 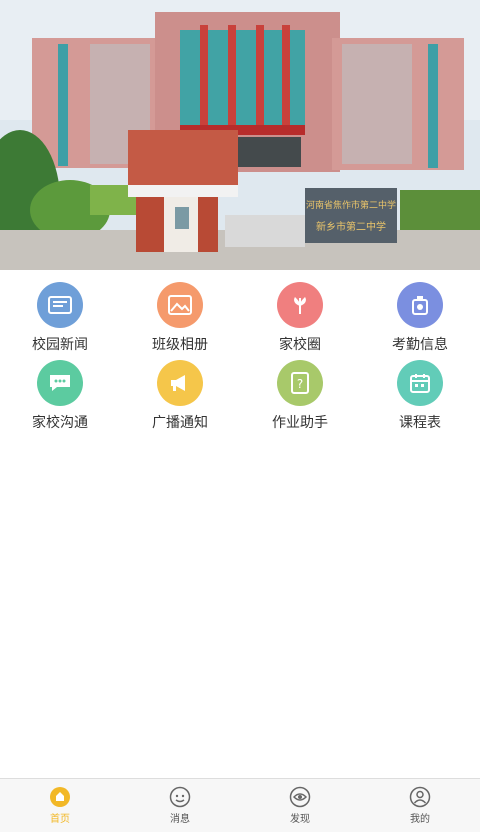 I want to click on photo-icon, so click(x=180, y=305).